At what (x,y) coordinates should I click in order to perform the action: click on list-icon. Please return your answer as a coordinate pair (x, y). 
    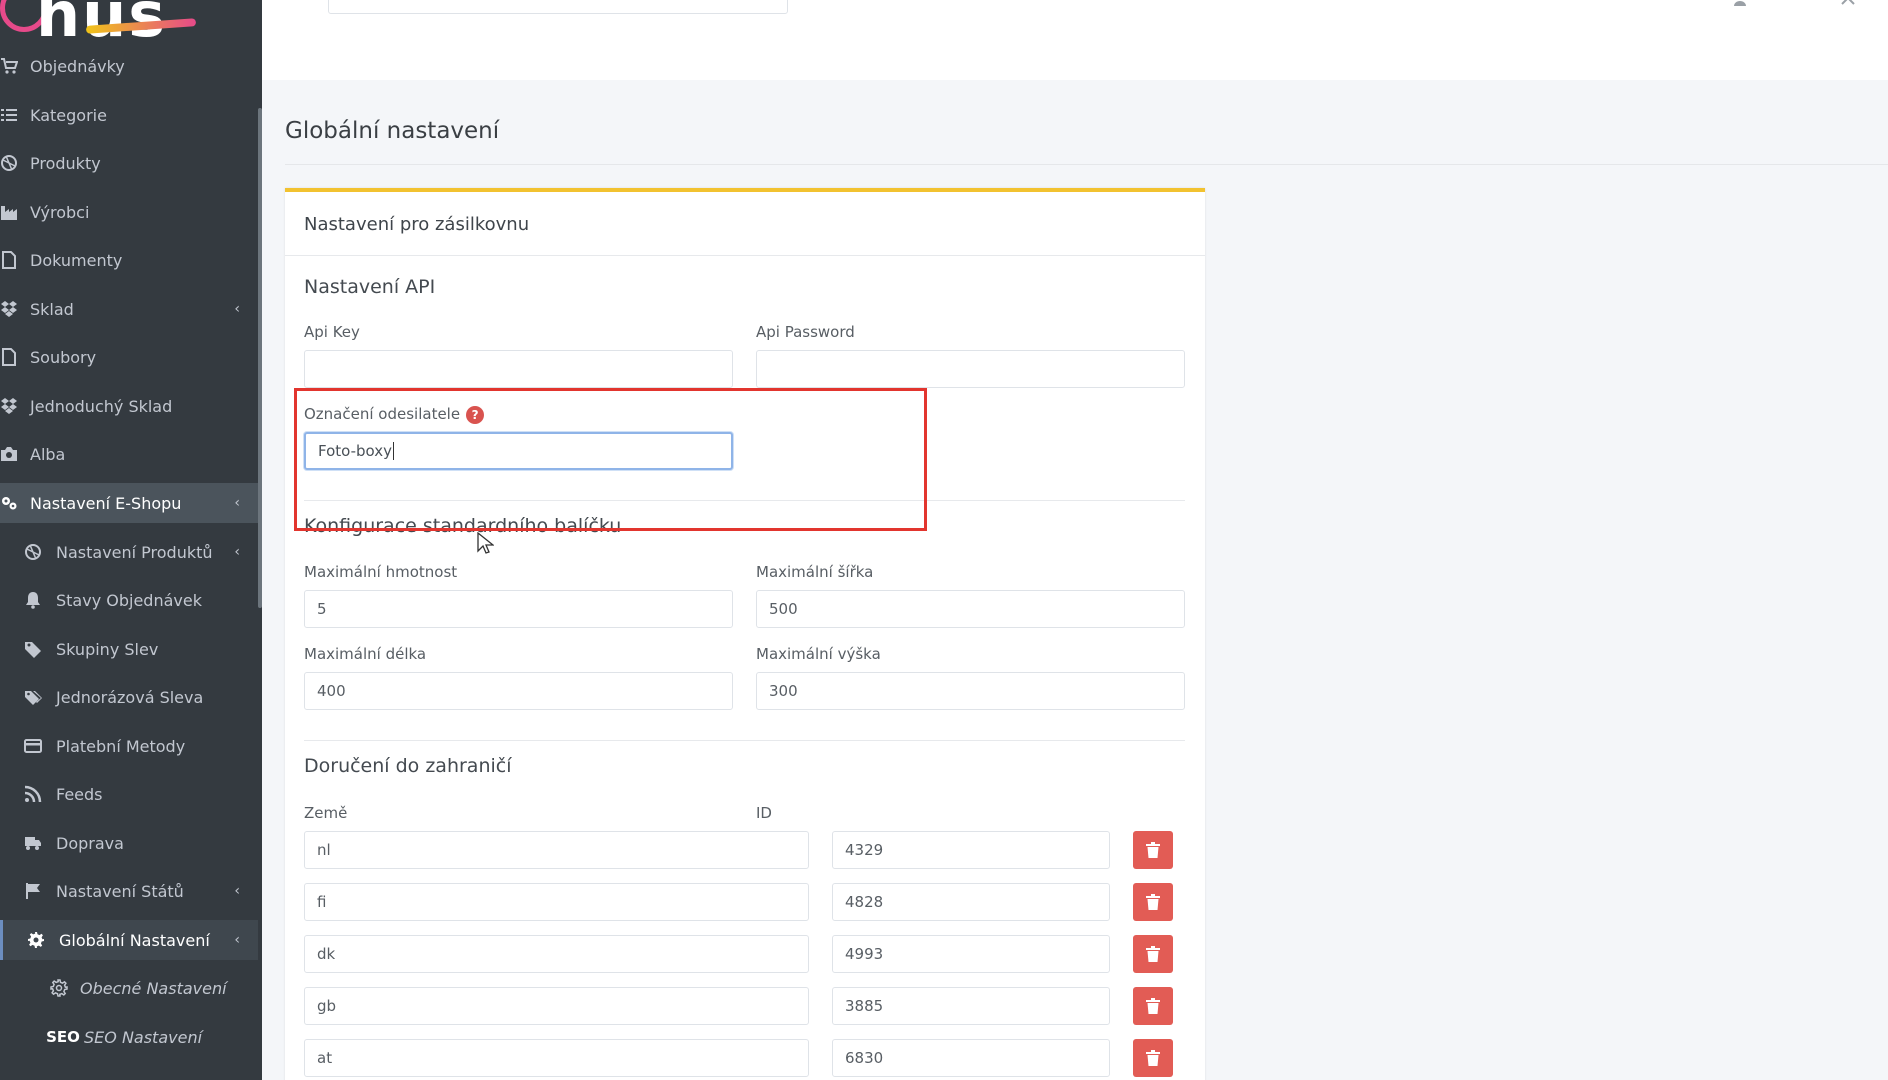
    Looking at the image, I should click on (10, 115).